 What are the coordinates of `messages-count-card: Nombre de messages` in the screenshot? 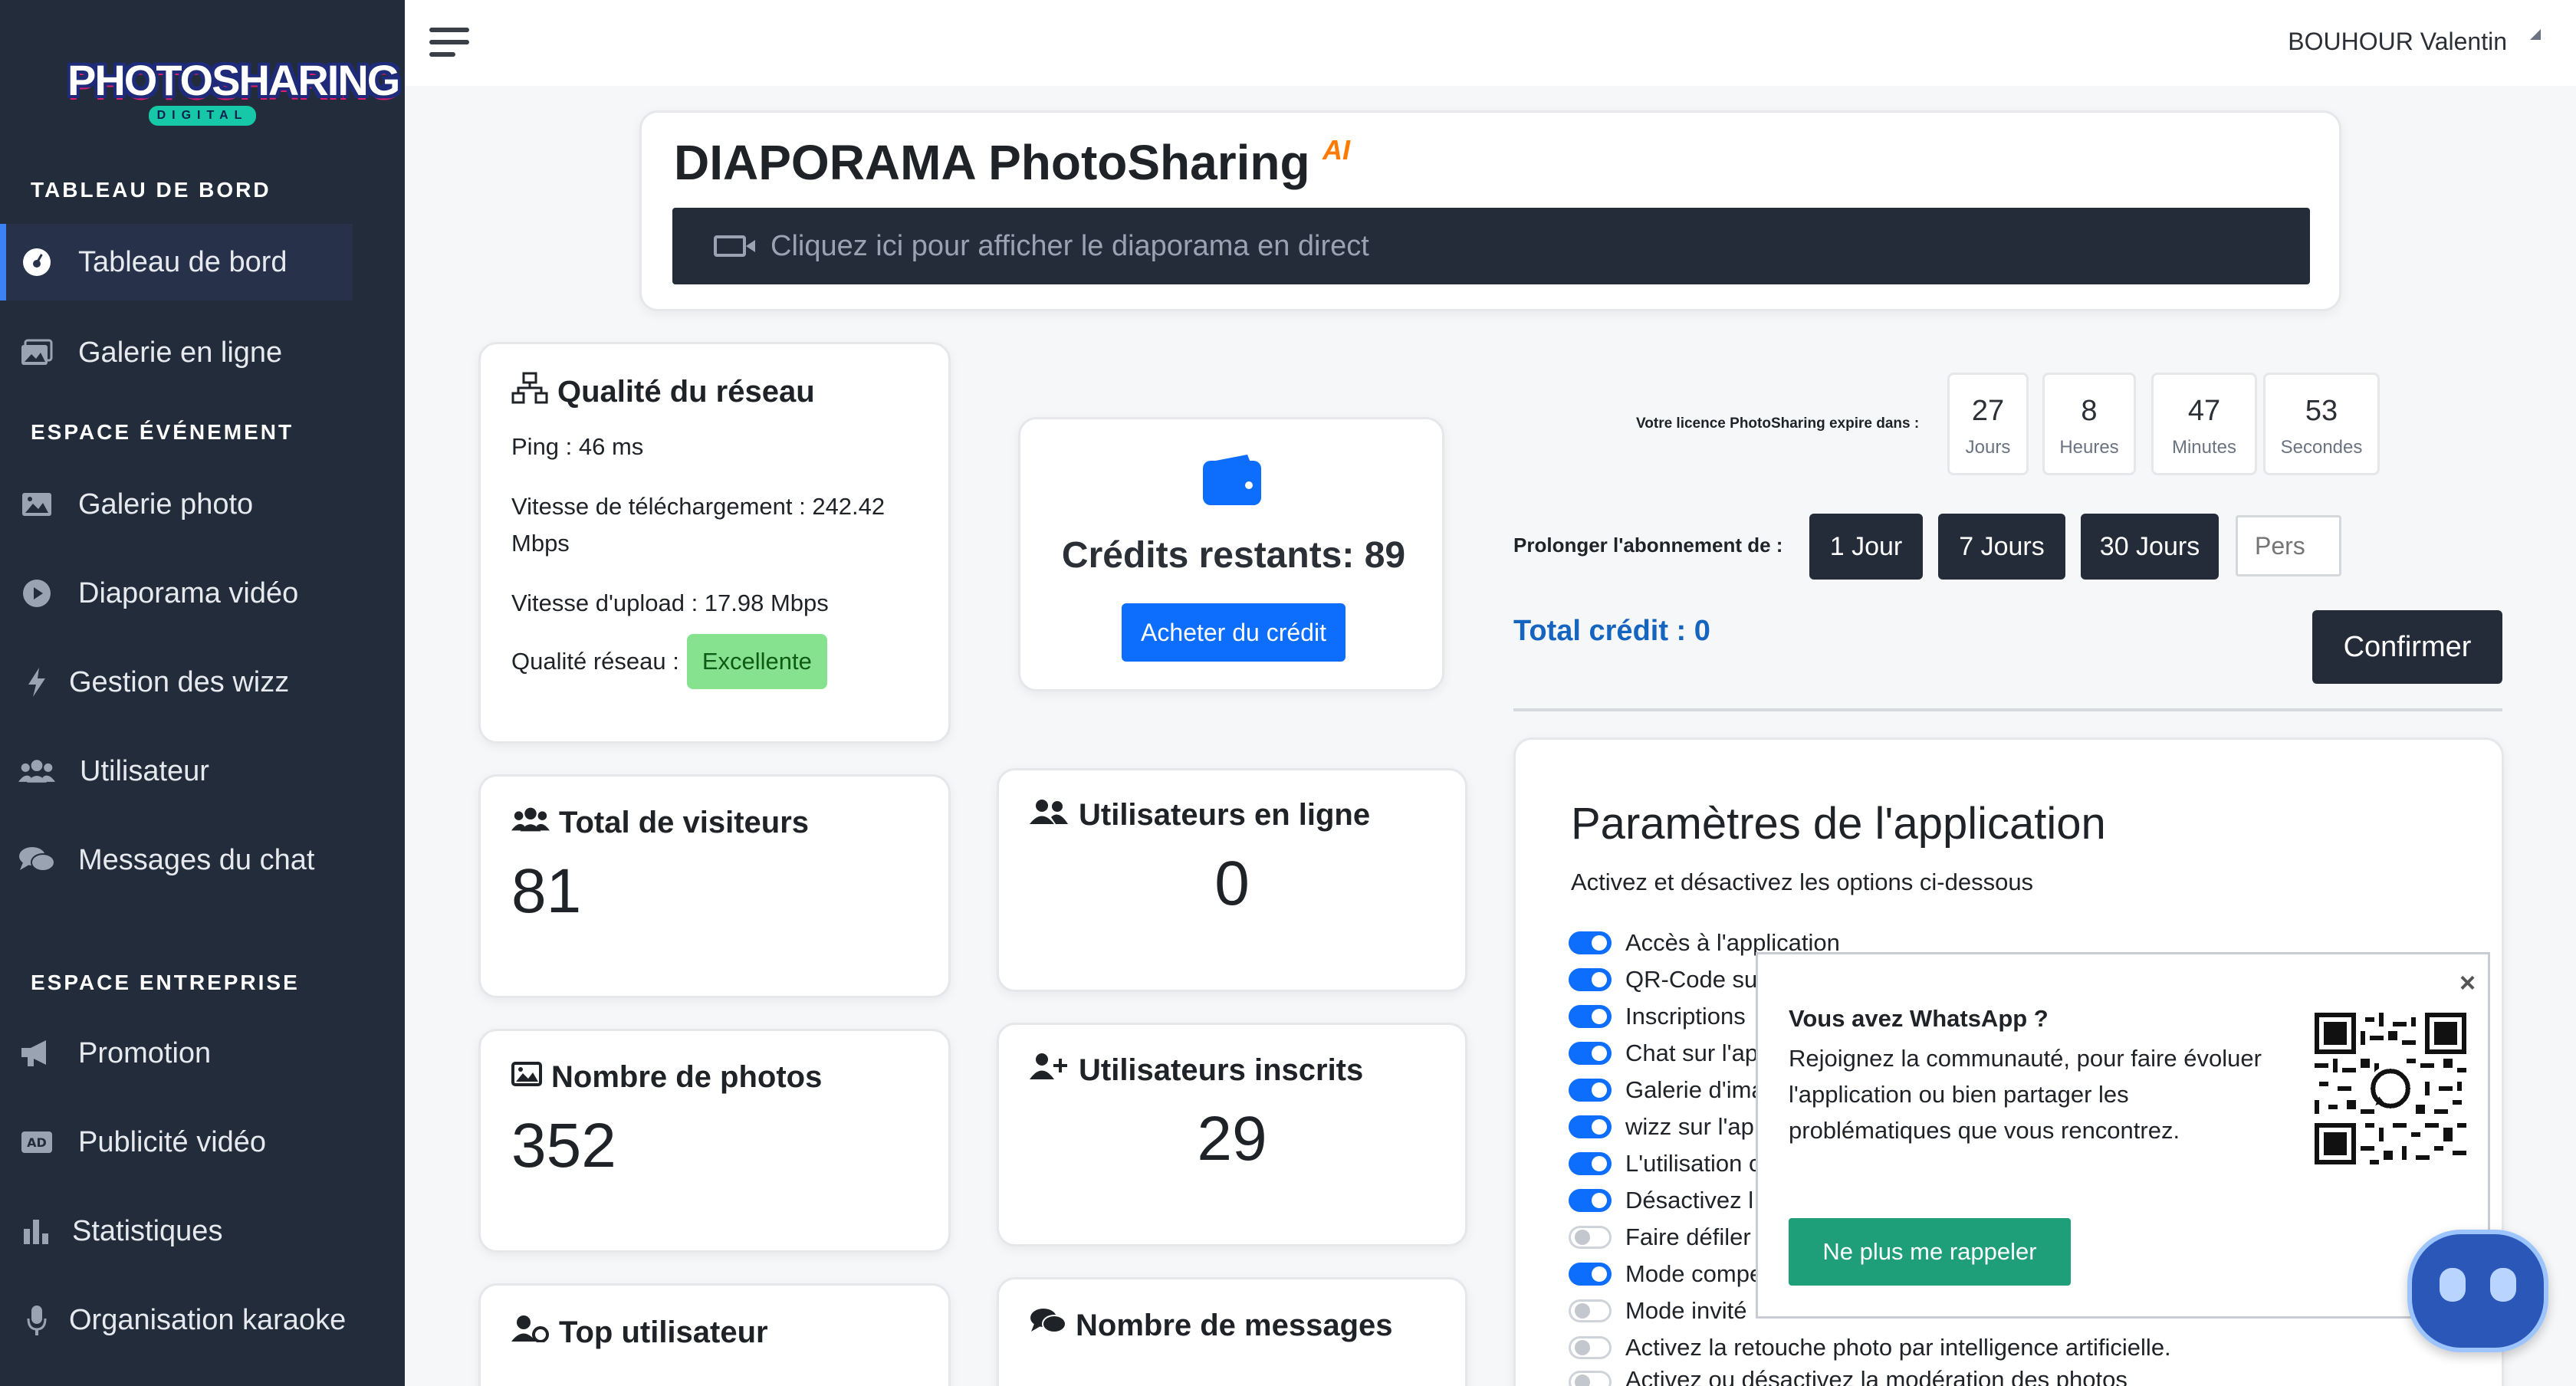 It's located at (1232, 1331).